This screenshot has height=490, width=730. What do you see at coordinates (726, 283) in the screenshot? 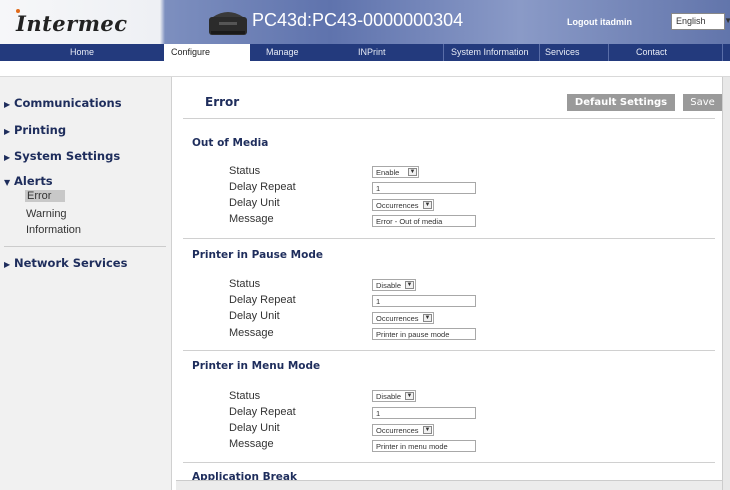
I see `vertical-scrollbar` at bounding box center [726, 283].